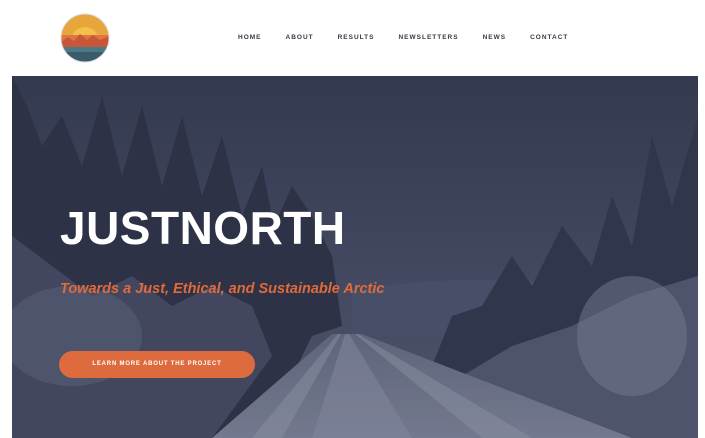  I want to click on nav-home: HOME, so click(250, 38).